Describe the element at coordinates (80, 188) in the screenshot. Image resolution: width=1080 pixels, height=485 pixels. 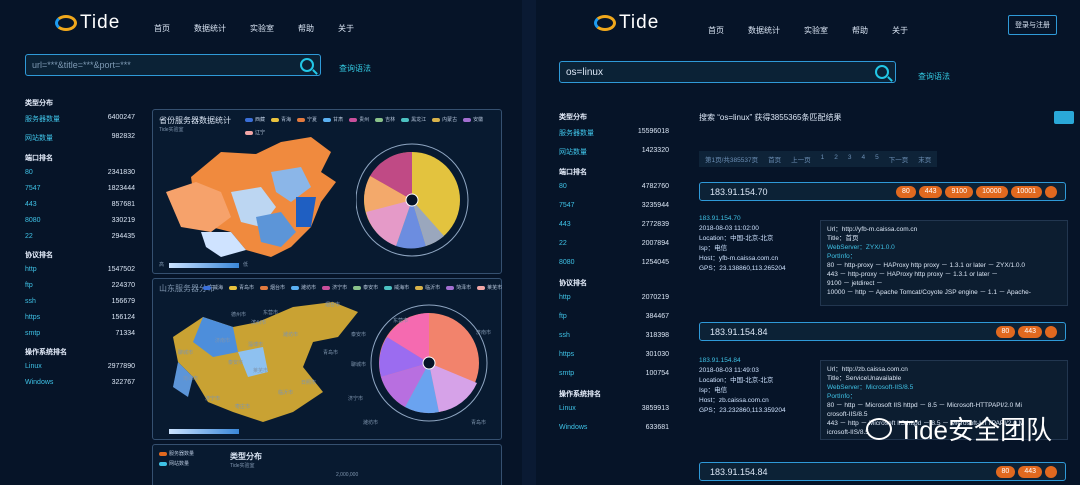
I see `stat-row: 7547 1823444` at that location.